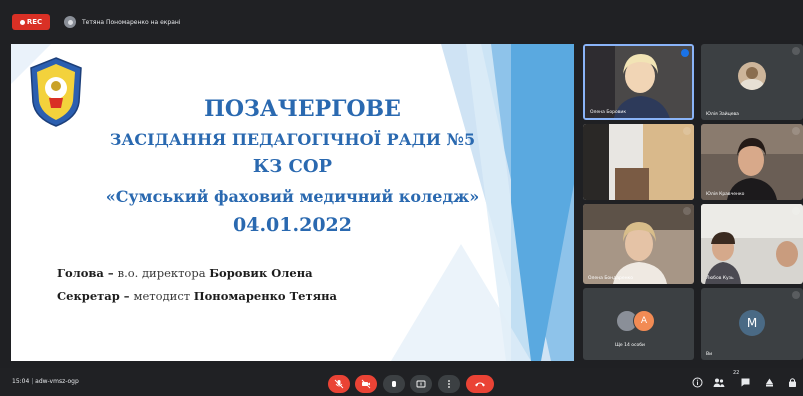 This screenshot has height=396, width=803. I want to click on presenter-indicator: Тетяна Пономаренко на екрані, so click(122, 22).